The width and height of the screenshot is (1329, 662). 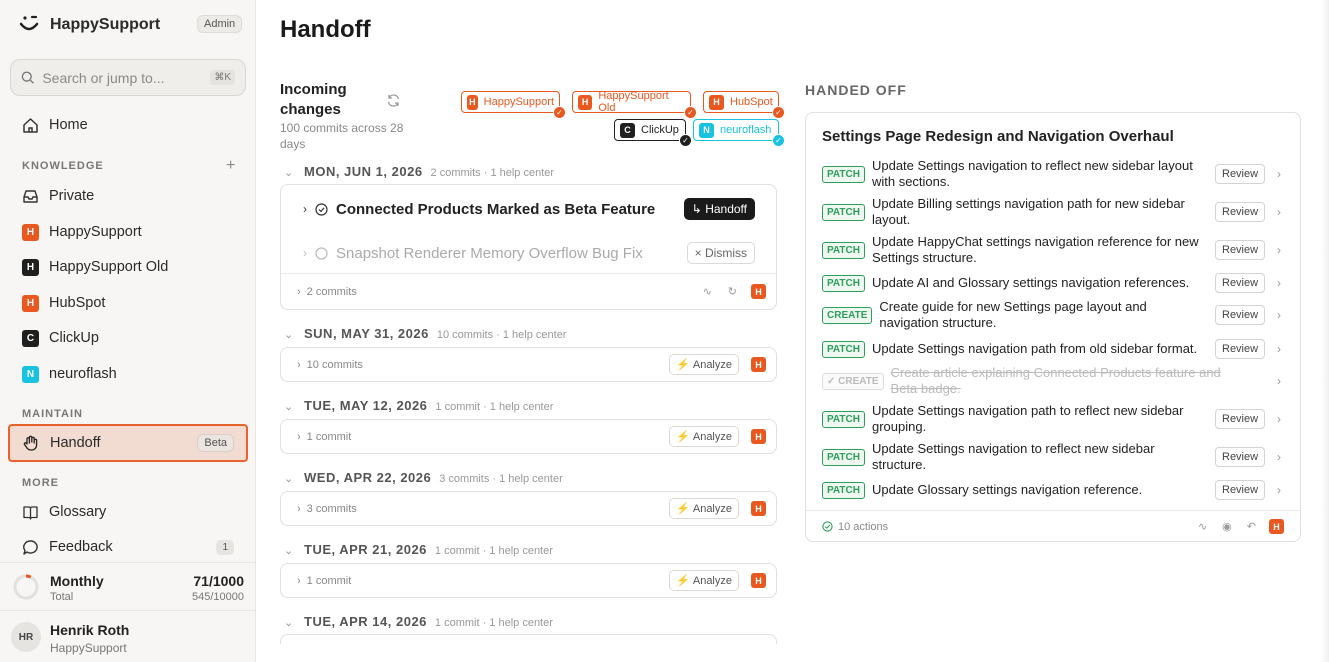 What do you see at coordinates (856, 90) in the screenshot?
I see `handed-off-label: HANDED OFF` at bounding box center [856, 90].